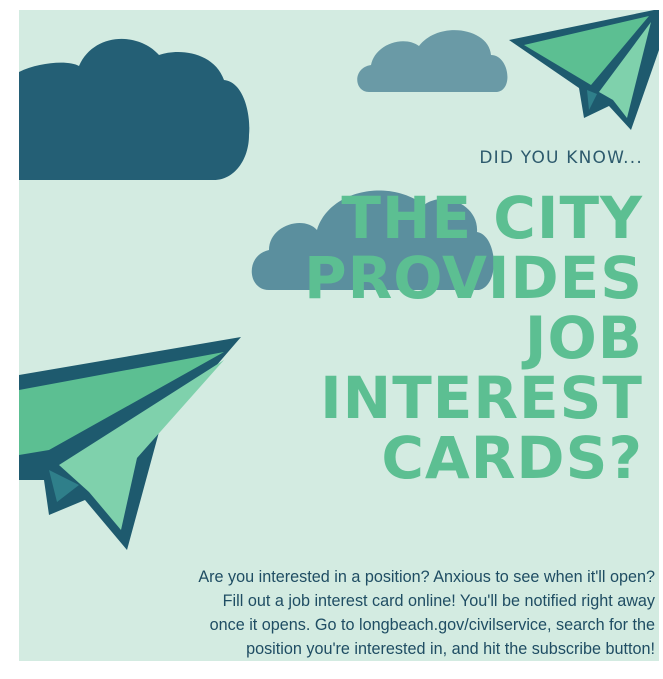  What do you see at coordinates (492, 218) in the screenshot?
I see `headline-line: THE CITY` at bounding box center [492, 218].